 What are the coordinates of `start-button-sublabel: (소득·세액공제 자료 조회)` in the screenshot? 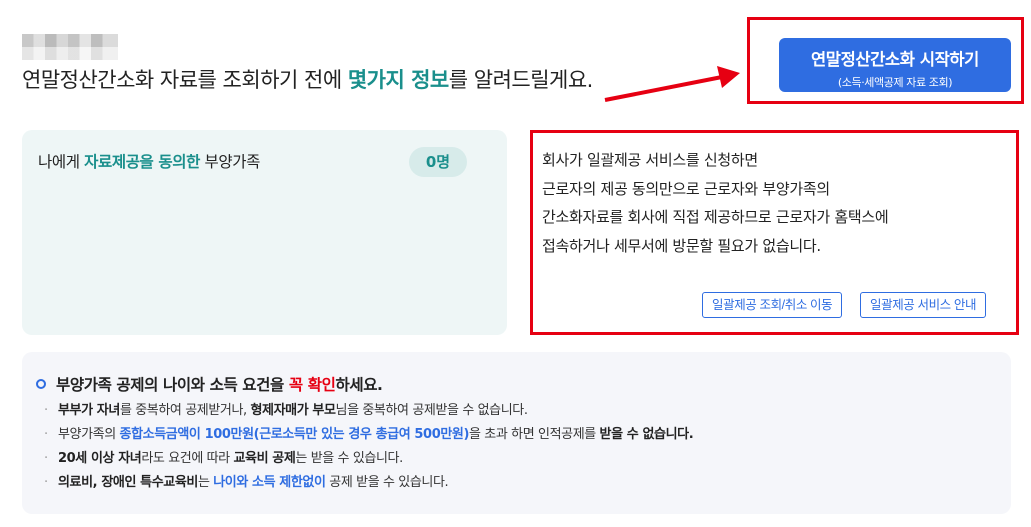 It's located at (895, 82).